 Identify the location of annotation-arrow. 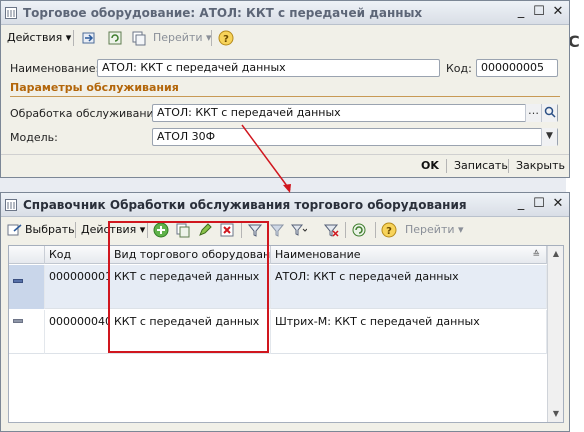
(266, 158).